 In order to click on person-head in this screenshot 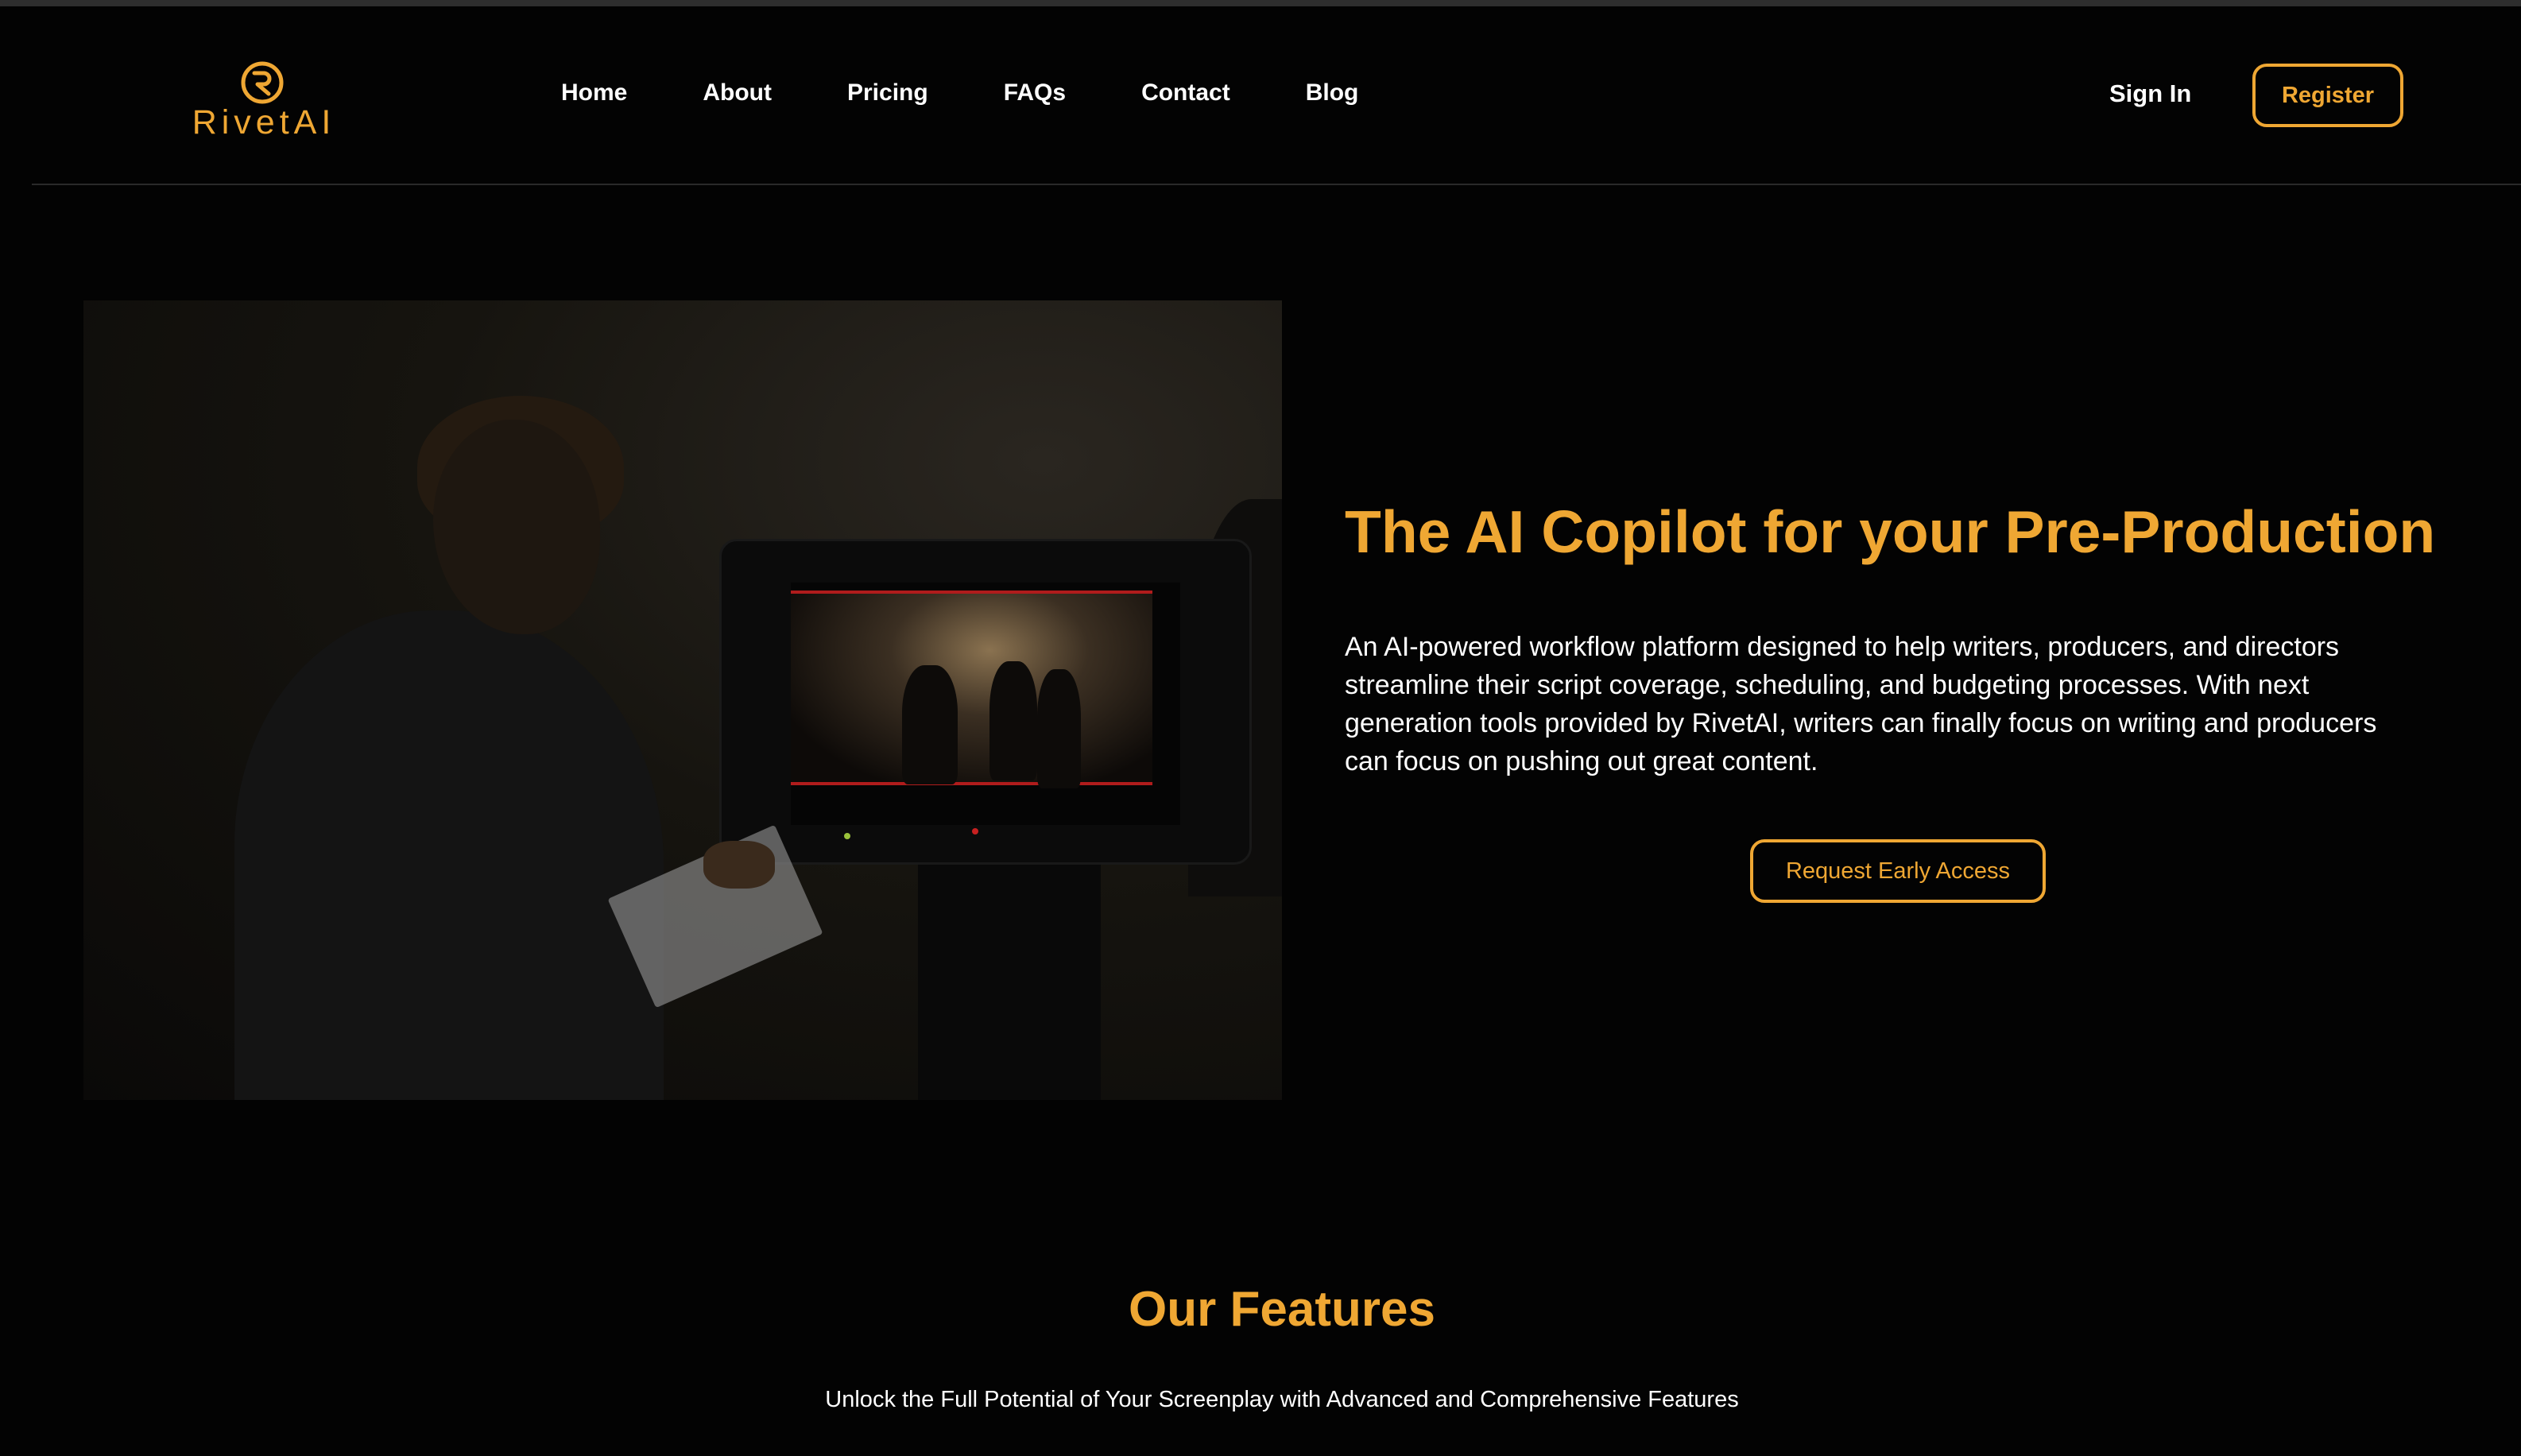, I will do `click(516, 527)`.